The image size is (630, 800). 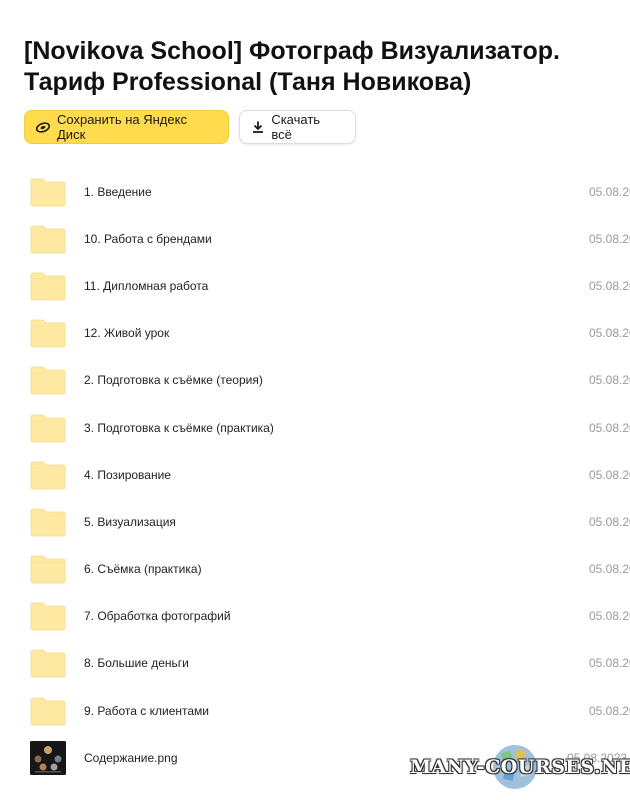 What do you see at coordinates (146, 710) in the screenshot?
I see `item-name: 9. Работа с клиентами` at bounding box center [146, 710].